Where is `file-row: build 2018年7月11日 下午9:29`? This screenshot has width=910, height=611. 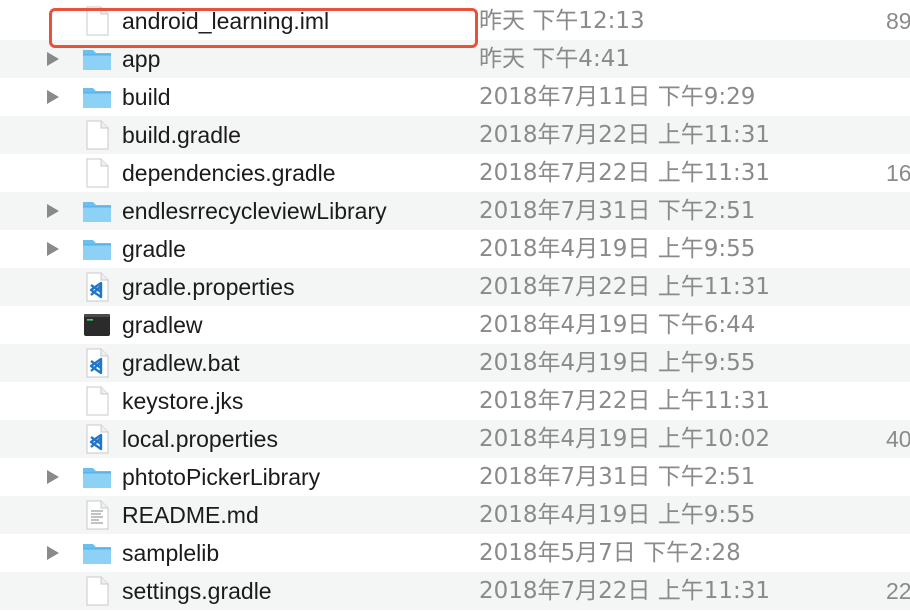
file-row: build 2018年7月11日 下午9:29 is located at coordinates (455, 97).